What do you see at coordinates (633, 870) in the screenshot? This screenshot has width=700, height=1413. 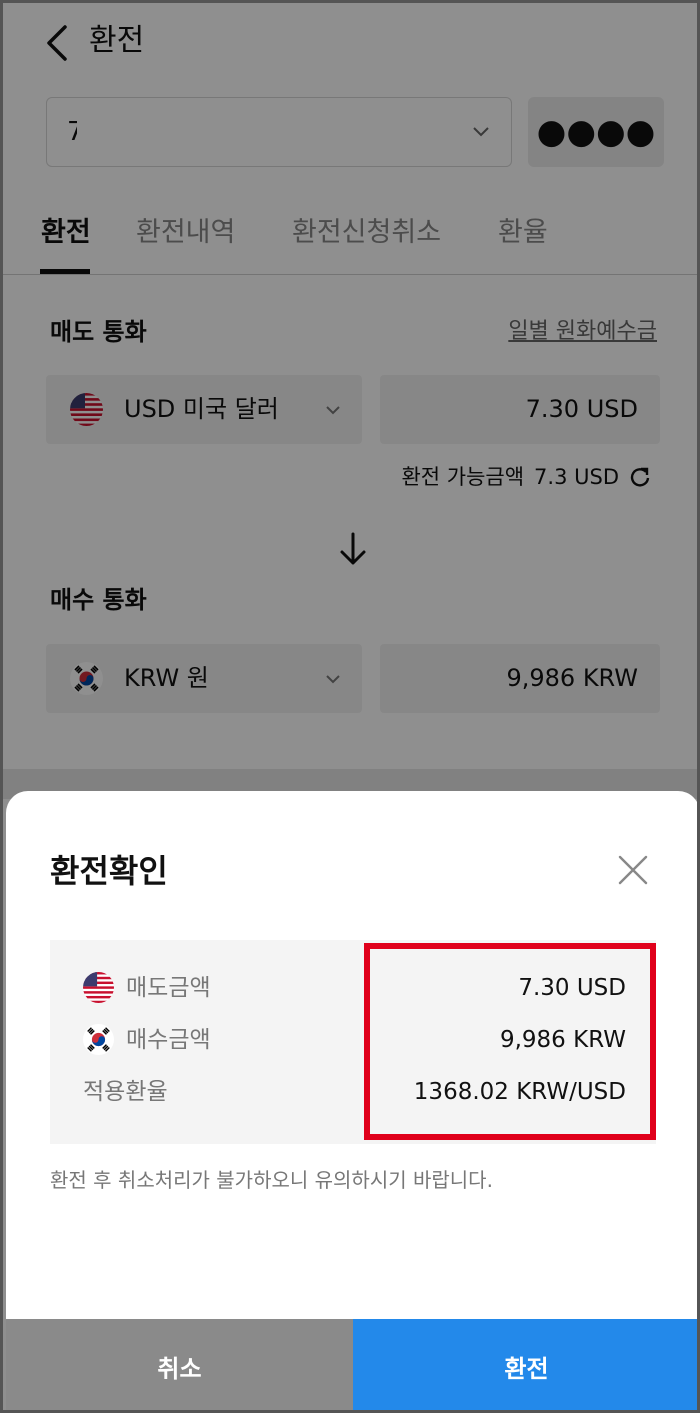 I see `close-icon` at bounding box center [633, 870].